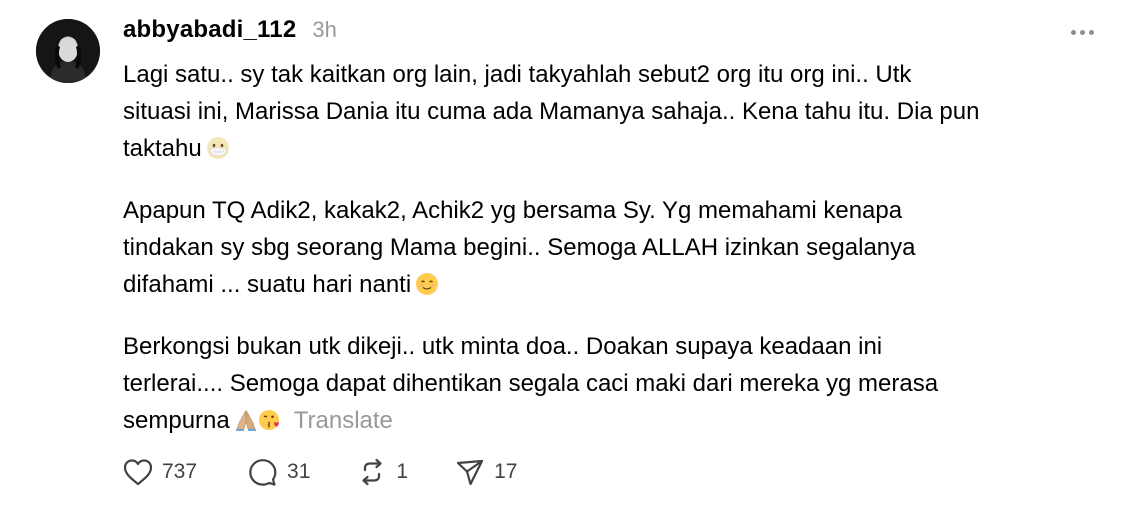 The width and height of the screenshot is (1144, 508). I want to click on post-header: abbyabadi_112 3h, so click(230, 30).